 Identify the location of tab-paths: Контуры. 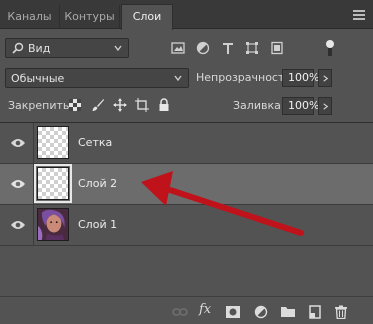
(90, 17).